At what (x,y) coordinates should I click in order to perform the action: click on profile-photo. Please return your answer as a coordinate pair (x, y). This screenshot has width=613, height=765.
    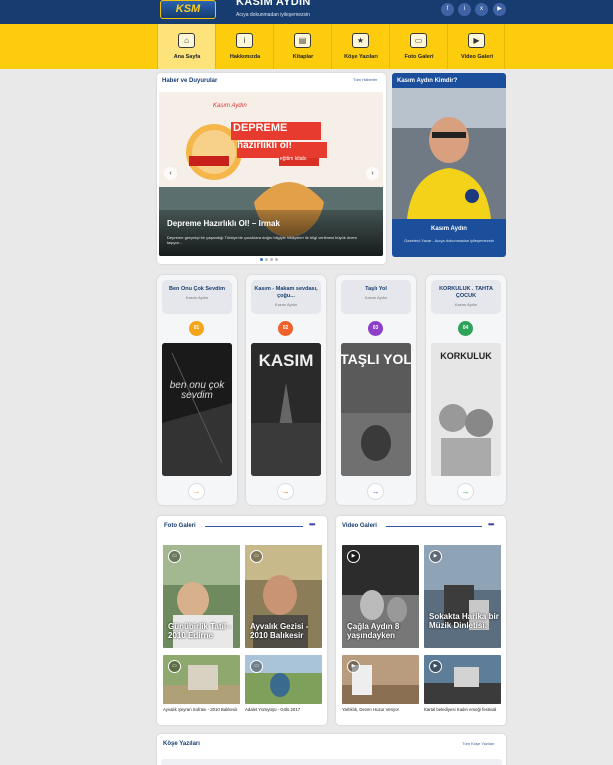
    Looking at the image, I should click on (449, 153).